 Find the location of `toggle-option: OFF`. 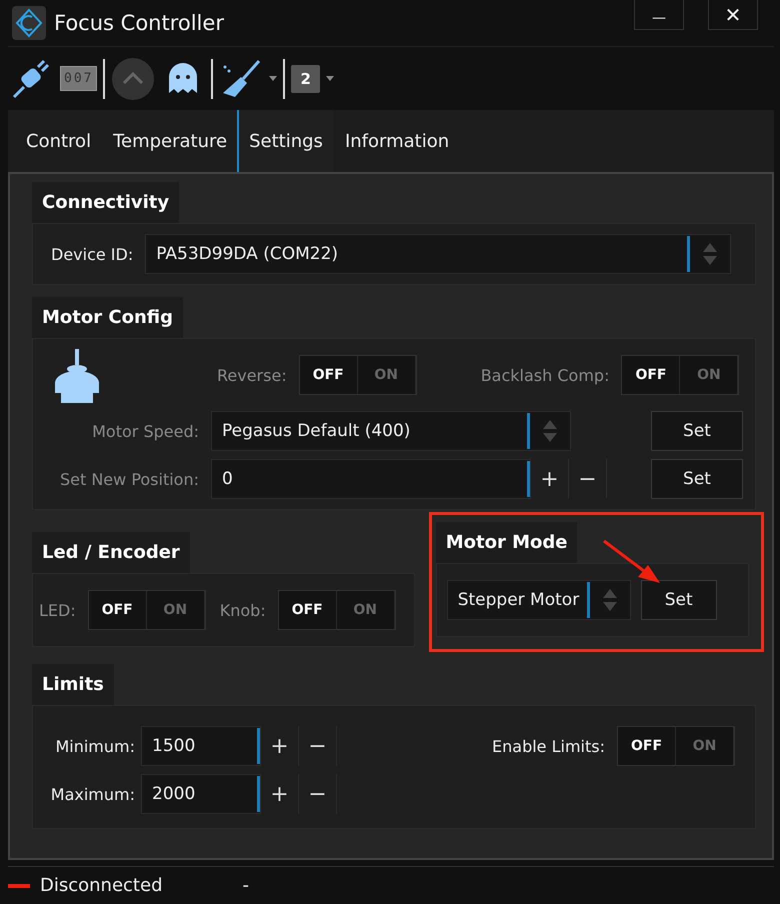

toggle-option: OFF is located at coordinates (647, 746).